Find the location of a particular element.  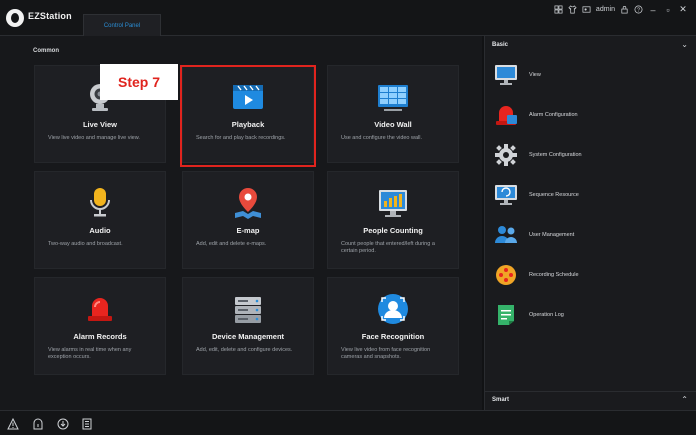

map-pin-icon is located at coordinates (248, 203).